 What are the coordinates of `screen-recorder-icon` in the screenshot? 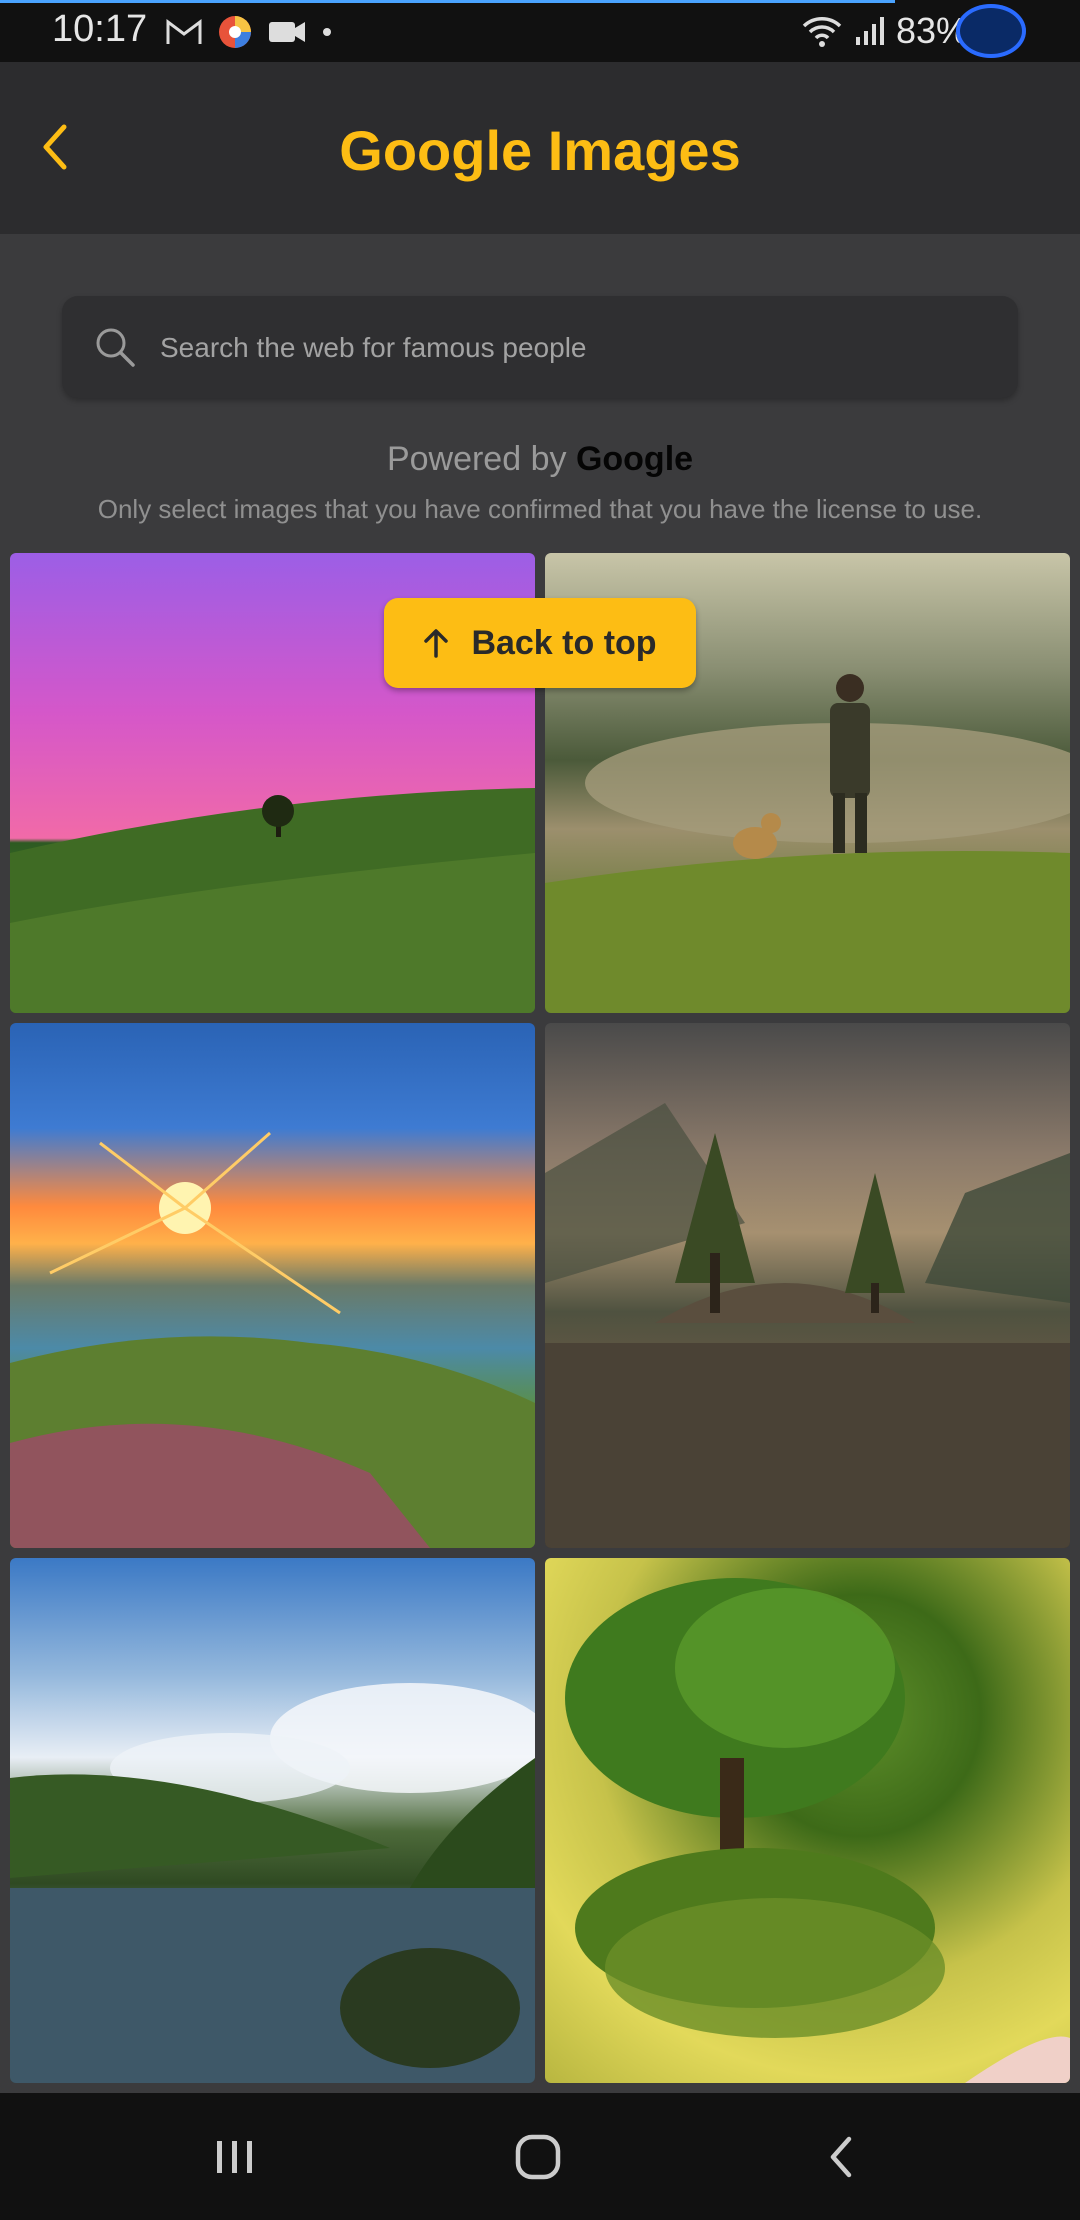 It's located at (991, 31).